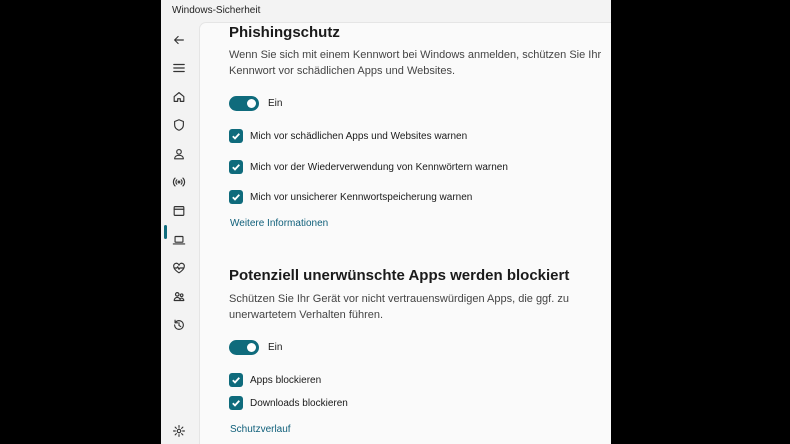 The height and width of the screenshot is (444, 790). Describe the element at coordinates (279, 223) in the screenshot. I see `more-info-link: Weitere Informationen` at that location.